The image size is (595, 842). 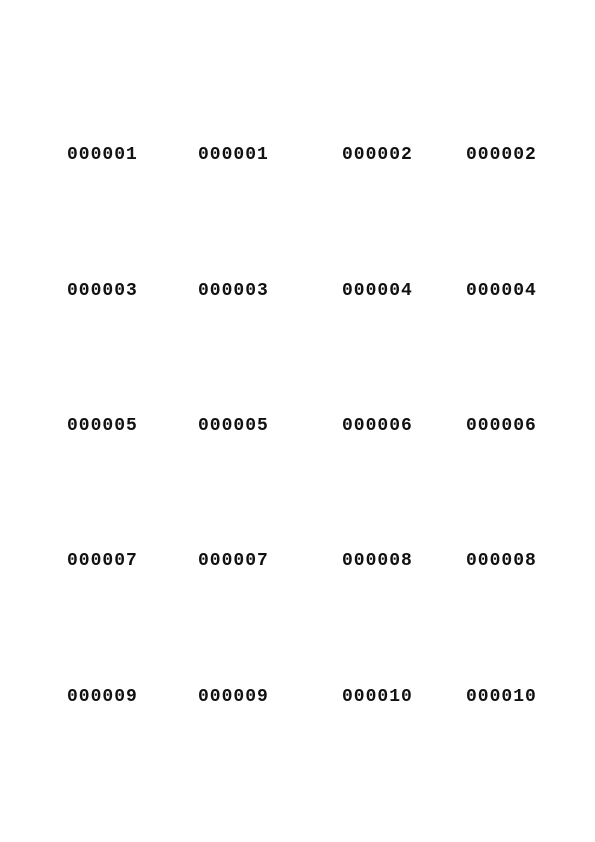 What do you see at coordinates (297, 561) in the screenshot?
I see `label-row: 000007 000007 000008 000008` at bounding box center [297, 561].